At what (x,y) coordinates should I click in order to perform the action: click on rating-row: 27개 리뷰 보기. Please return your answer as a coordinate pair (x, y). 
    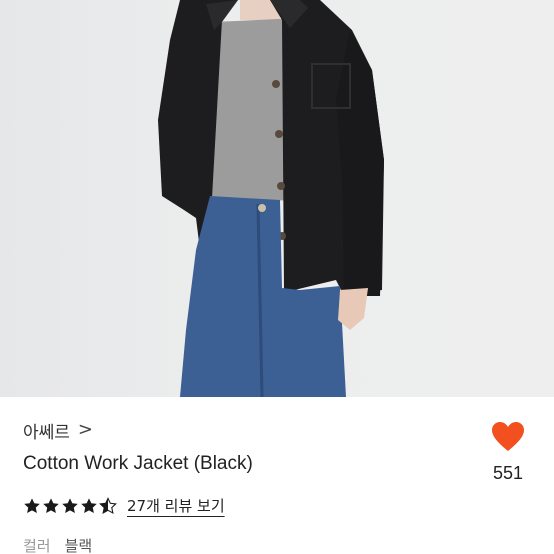
    Looking at the image, I should click on (124, 505).